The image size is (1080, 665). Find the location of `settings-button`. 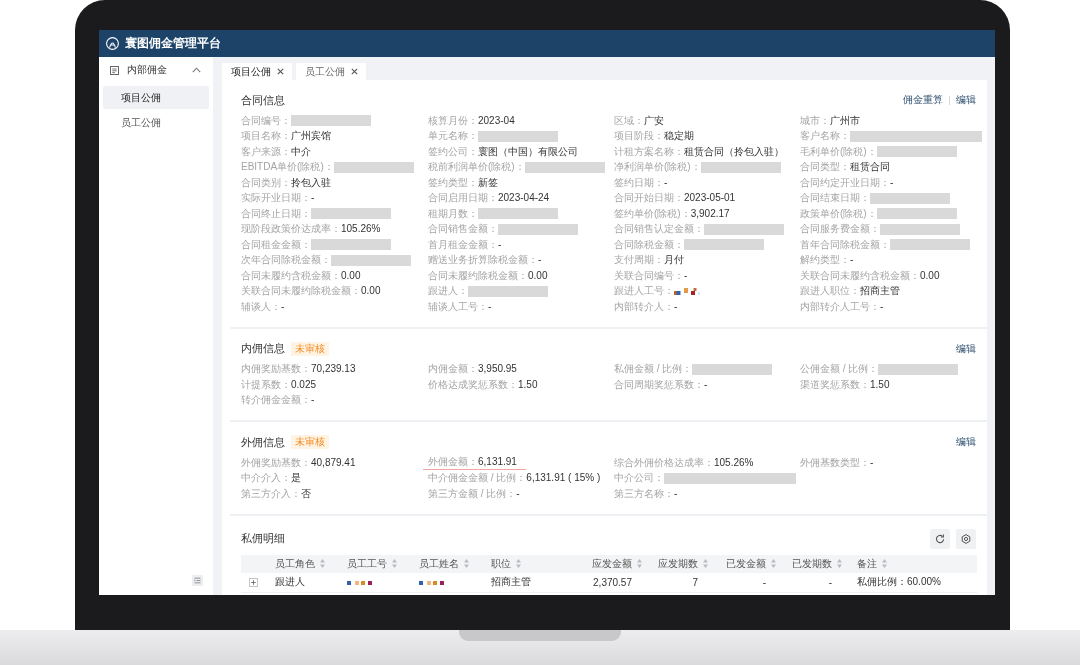

settings-button is located at coordinates (966, 538).